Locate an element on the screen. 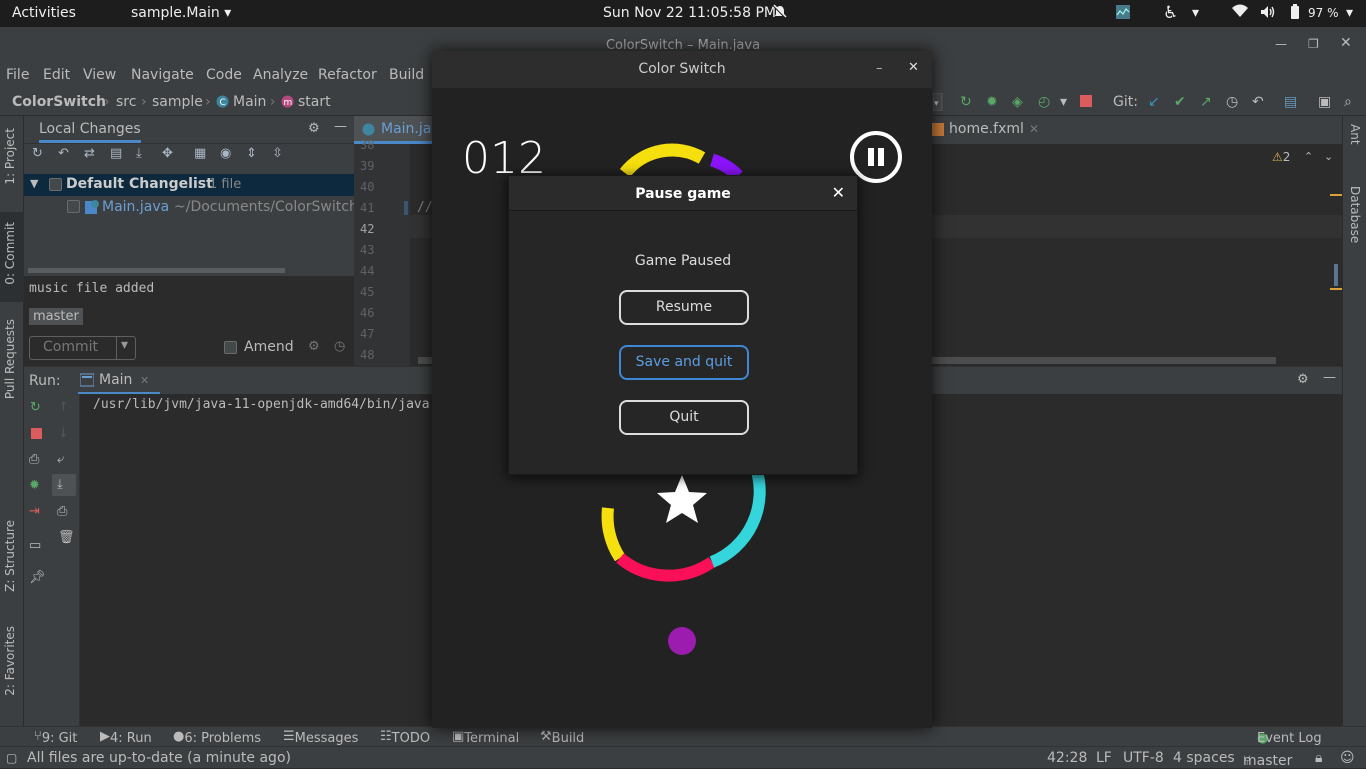 This screenshot has height=769, width=1366. previous-highlight-icon: ⌃ is located at coordinates (1308, 156).